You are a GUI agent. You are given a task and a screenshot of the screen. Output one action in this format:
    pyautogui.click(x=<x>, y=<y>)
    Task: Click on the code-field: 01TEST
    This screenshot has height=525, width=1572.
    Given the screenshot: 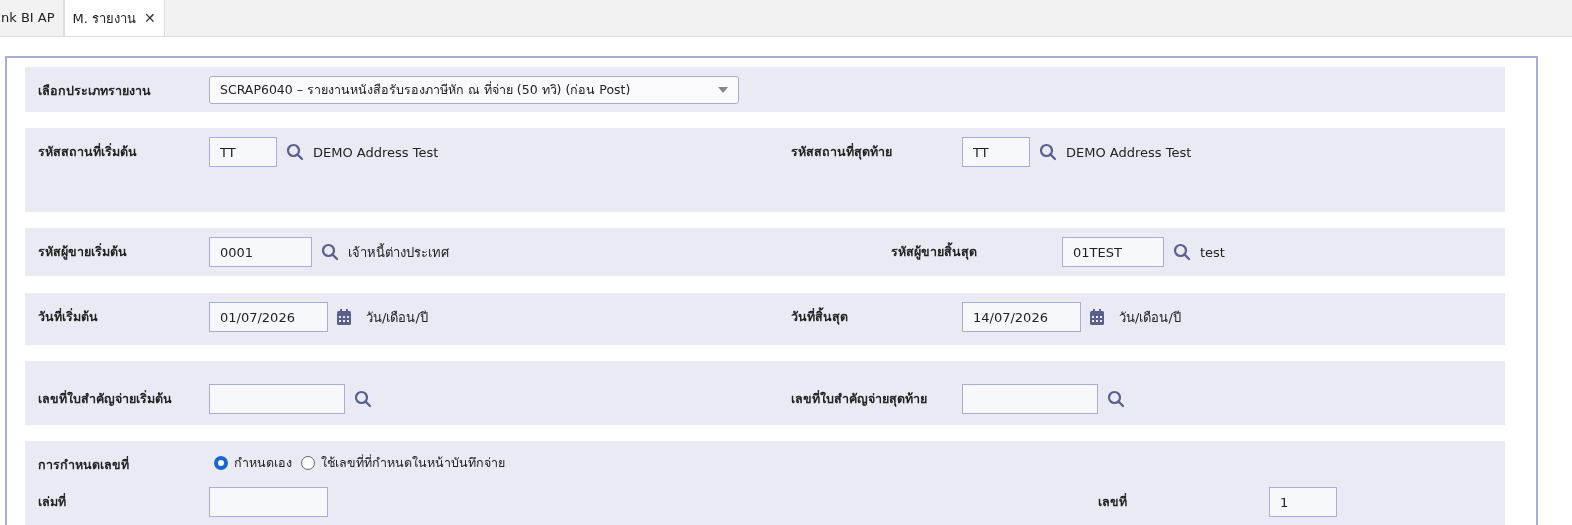 What is the action you would take?
    pyautogui.click(x=1113, y=252)
    